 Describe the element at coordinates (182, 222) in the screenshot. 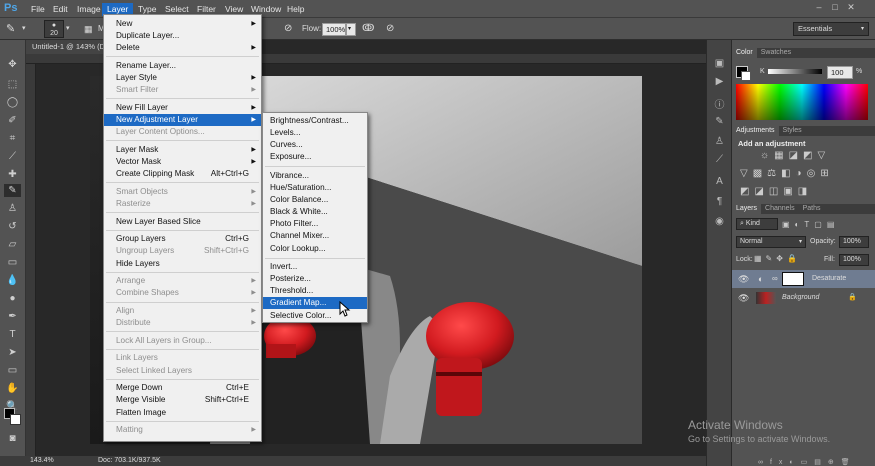

I see `menu-item-new-layer-based-slice: New Layer Based Slice` at that location.